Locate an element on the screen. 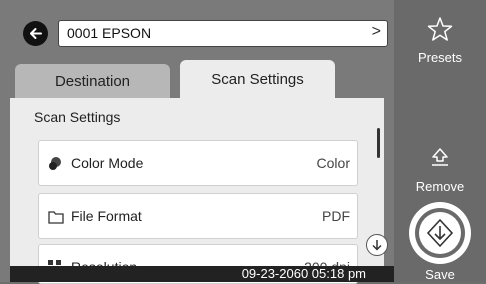 Image resolution: width=486 pixels, height=284 pixels. setting-row-color-mode: Color Mode Color is located at coordinates (198, 163).